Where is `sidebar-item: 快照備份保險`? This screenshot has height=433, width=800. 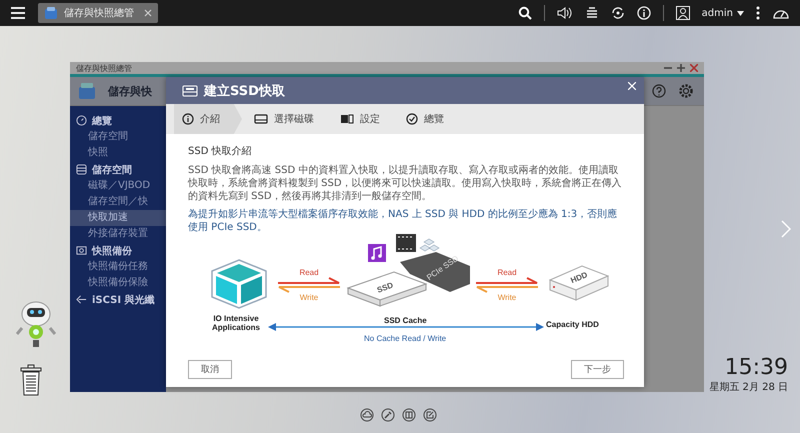
sidebar-item: 快照備份保險 is located at coordinates (118, 283).